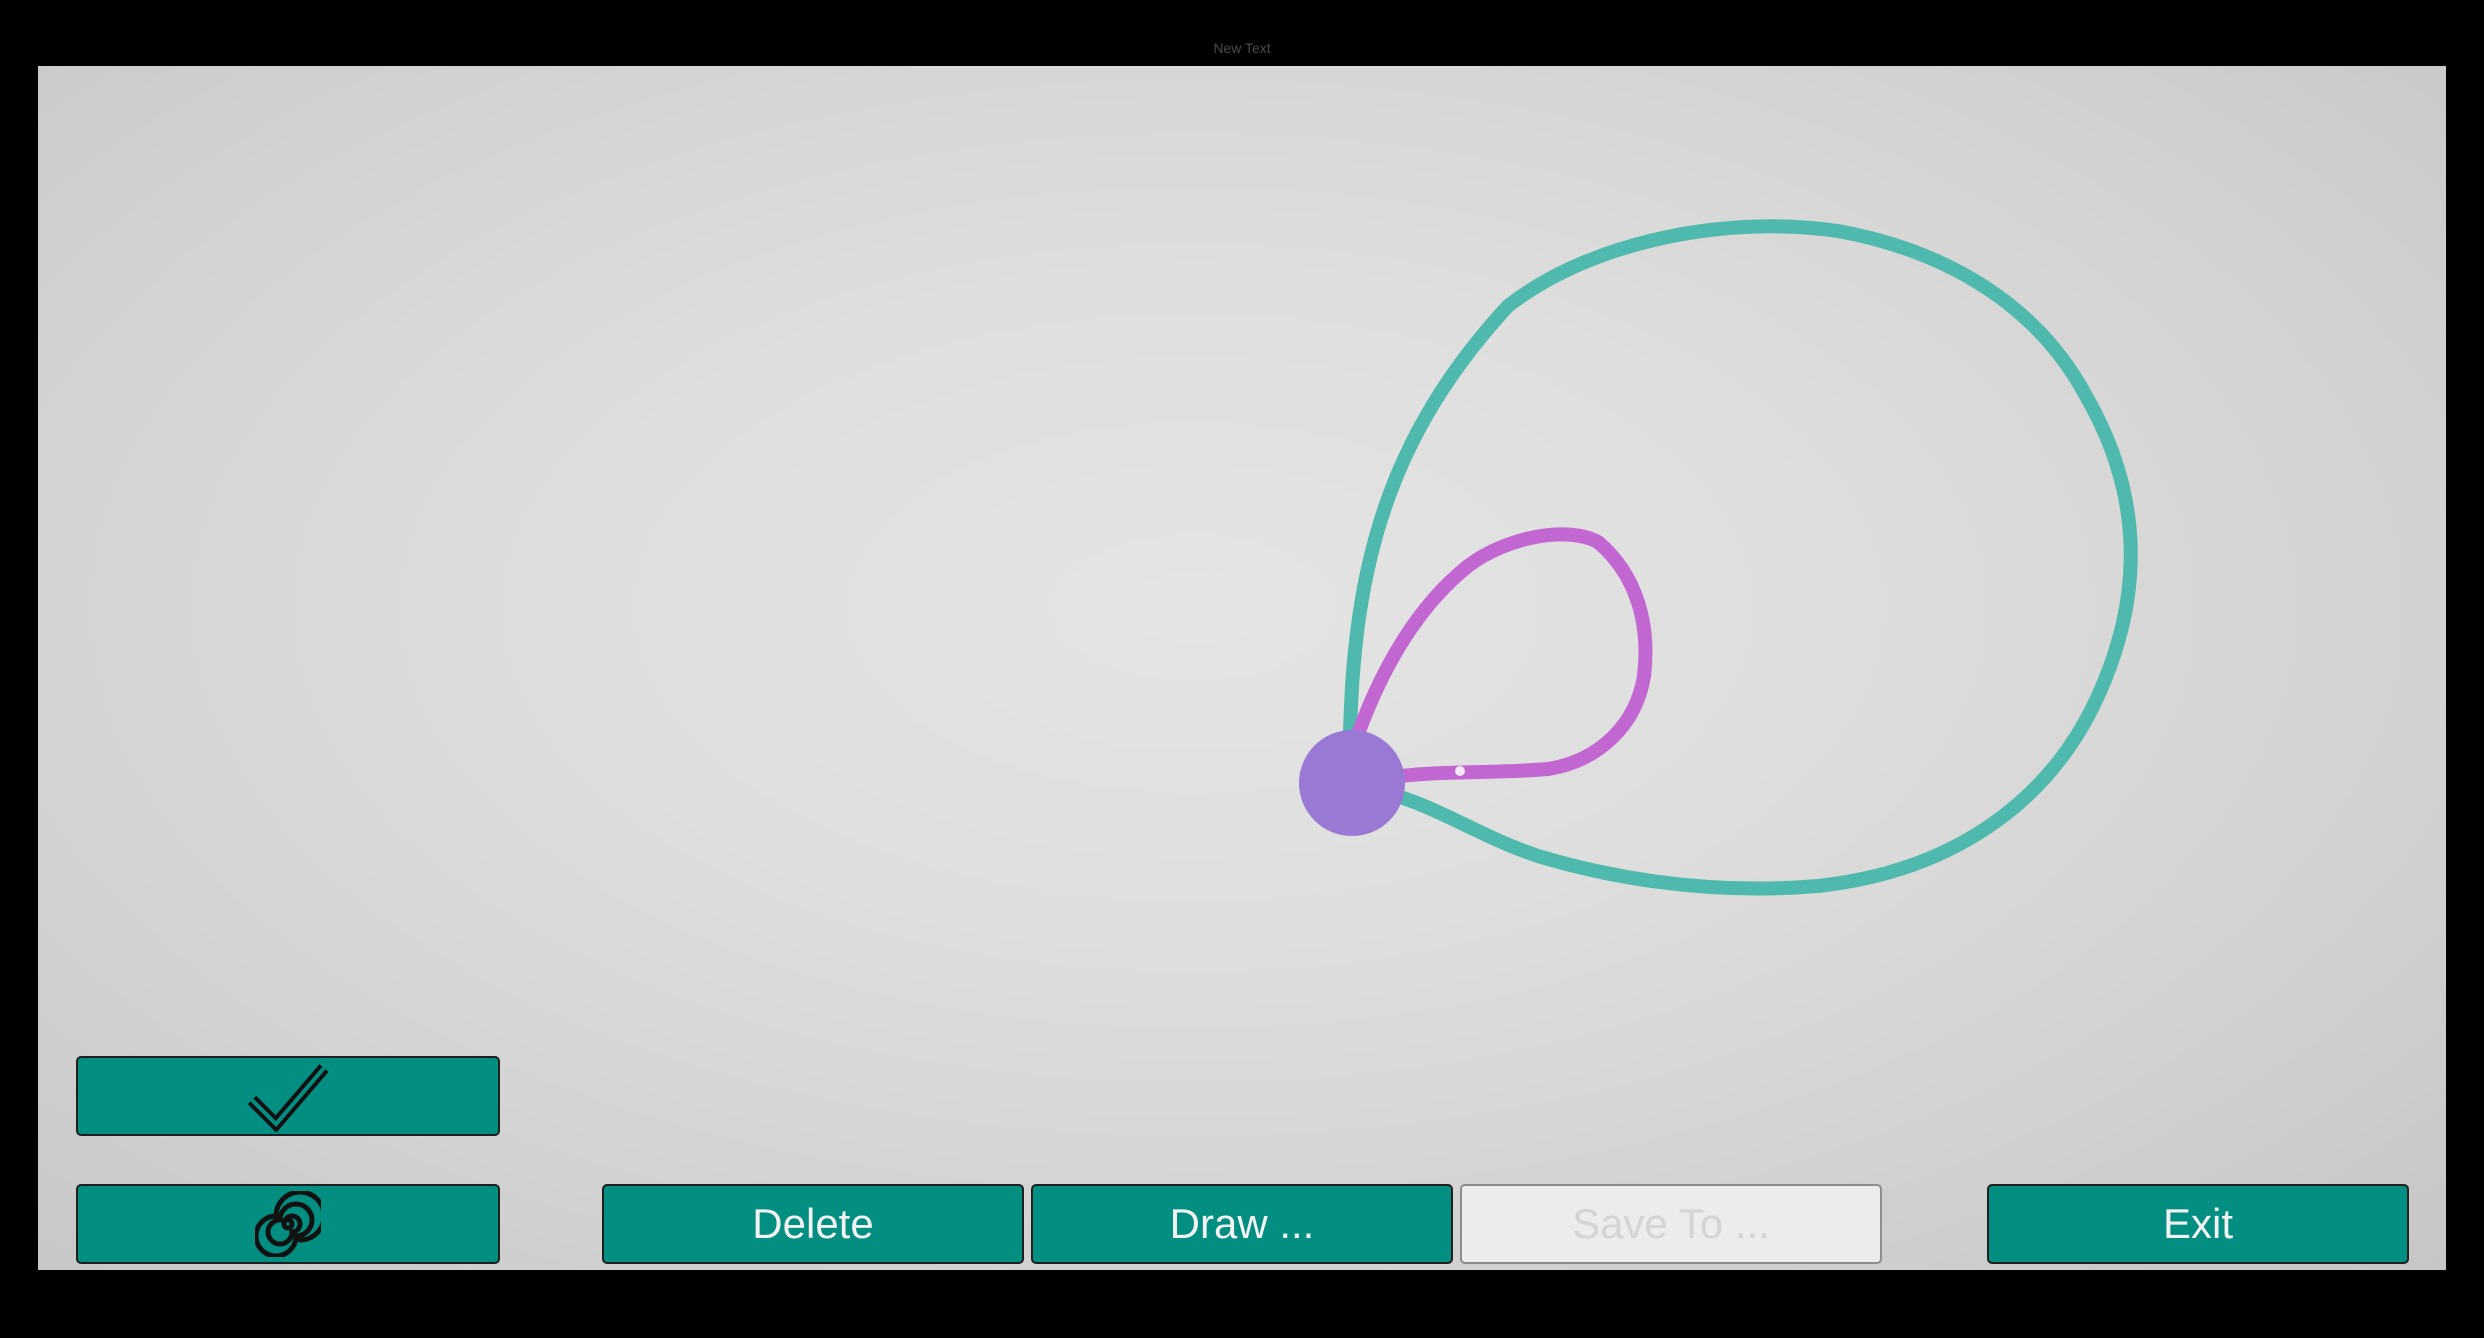  I want to click on top-caption: New Text, so click(1242, 48).